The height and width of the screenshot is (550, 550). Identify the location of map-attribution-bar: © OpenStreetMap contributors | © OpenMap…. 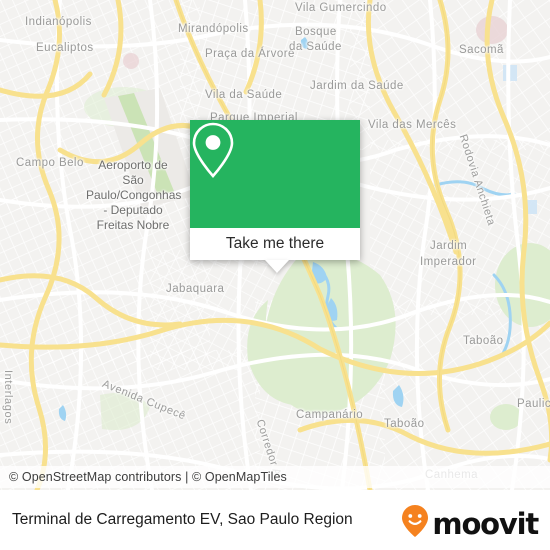
(275, 477).